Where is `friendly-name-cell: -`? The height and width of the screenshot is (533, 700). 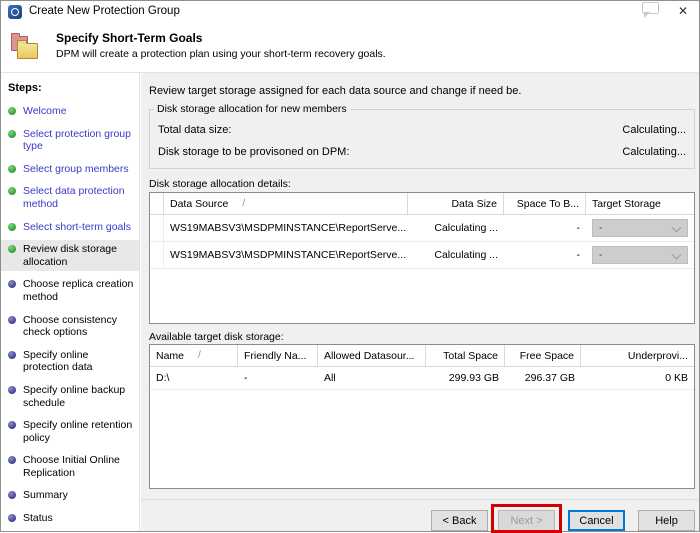
friendly-name-cell: - is located at coordinates (246, 378).